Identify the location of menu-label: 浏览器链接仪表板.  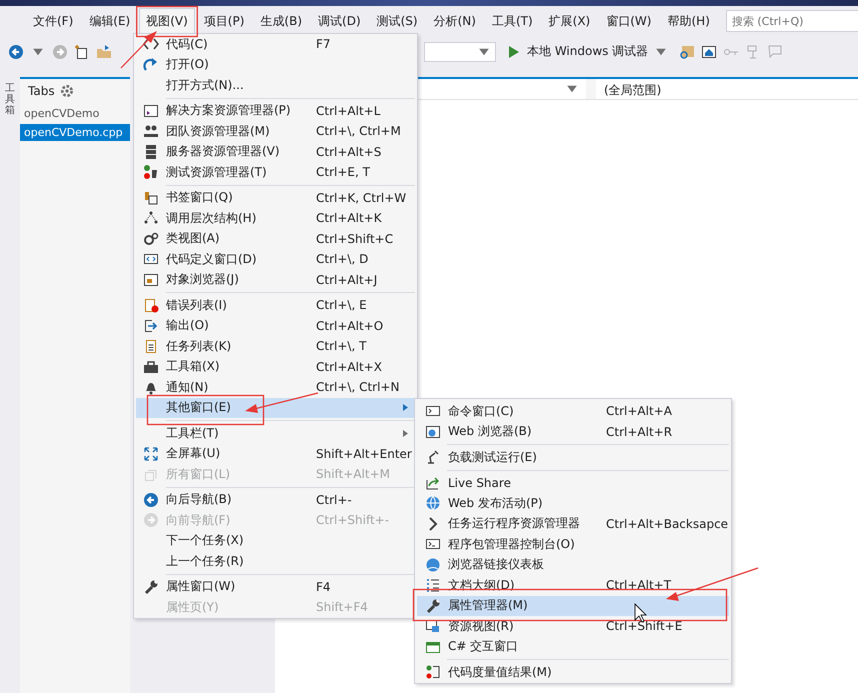
(496, 565).